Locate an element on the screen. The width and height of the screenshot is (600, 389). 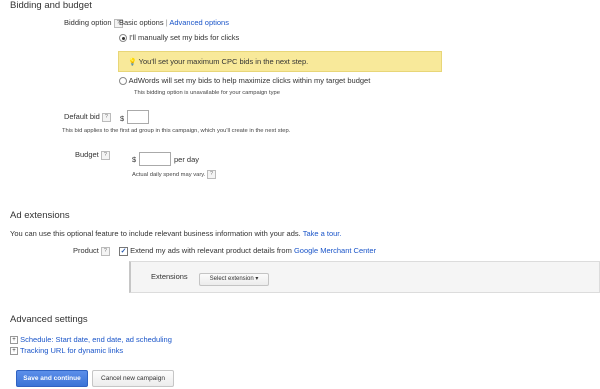
extensions-label: Extensions is located at coordinates (169, 276).